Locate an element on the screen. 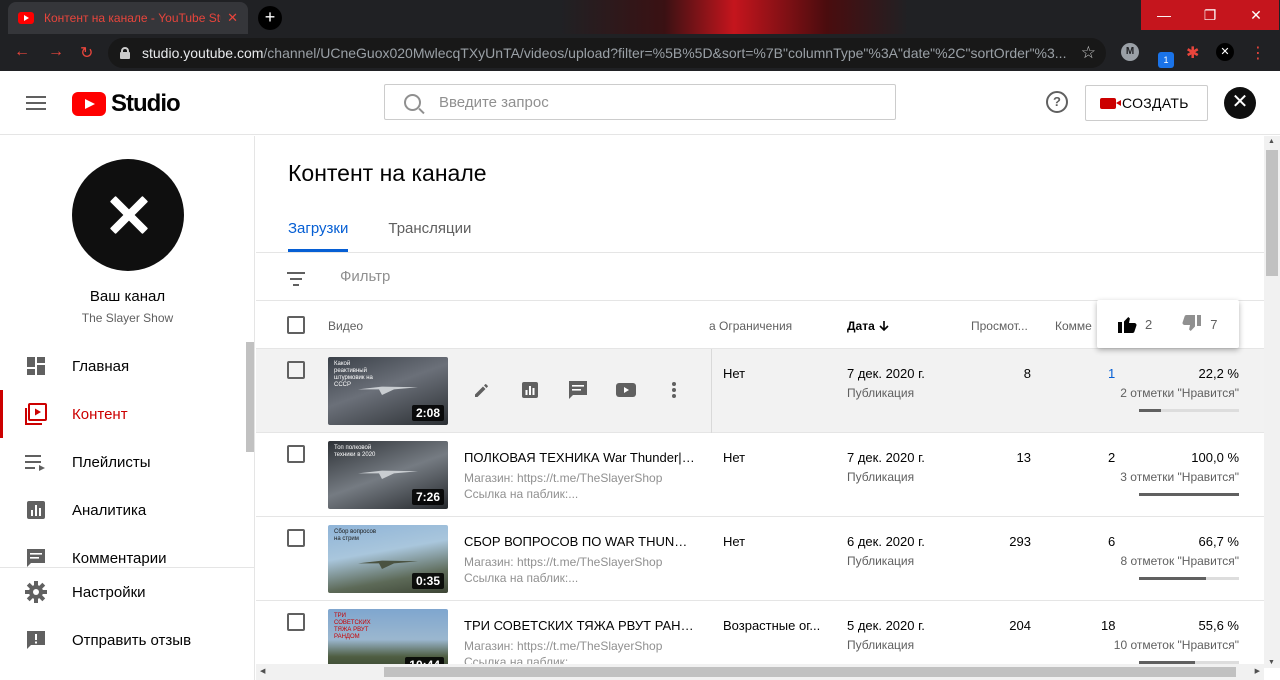 The width and height of the screenshot is (1280, 680). playlist-icon is located at coordinates (36, 462).